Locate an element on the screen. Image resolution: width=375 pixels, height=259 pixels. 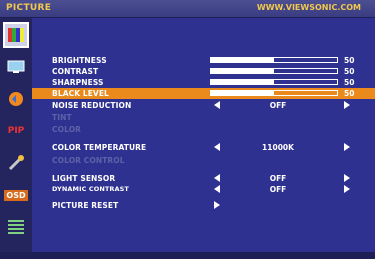
menu-item-color: COLOR is located at coordinates (205, 129).